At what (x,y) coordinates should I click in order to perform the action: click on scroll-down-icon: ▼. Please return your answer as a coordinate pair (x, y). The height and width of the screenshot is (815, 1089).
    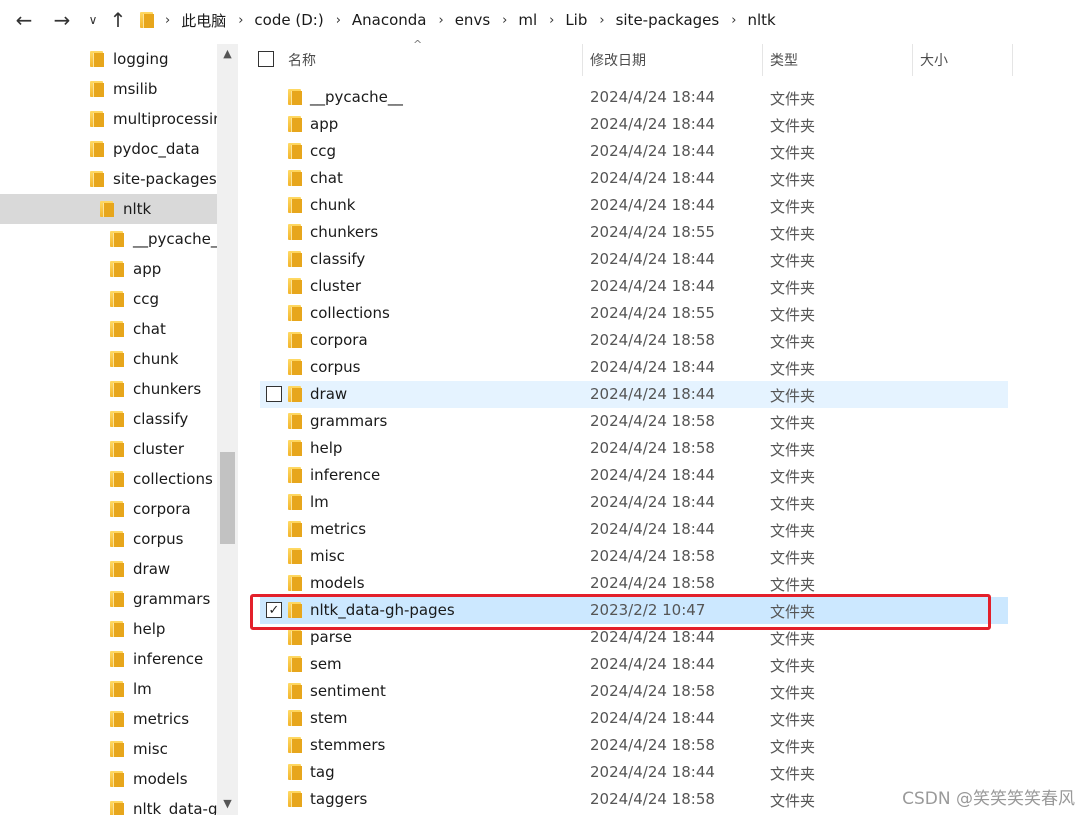
    Looking at the image, I should click on (227, 804).